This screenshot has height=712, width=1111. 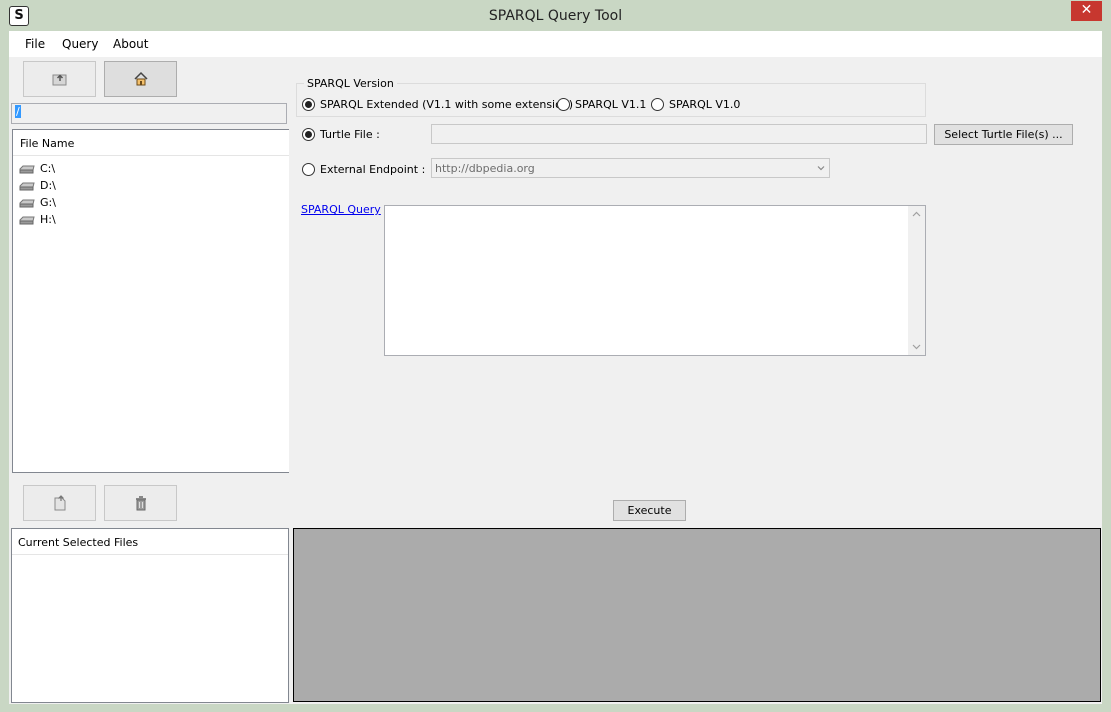 What do you see at coordinates (150, 542) in the screenshot?
I see `selected-files-header: Current Selected Files` at bounding box center [150, 542].